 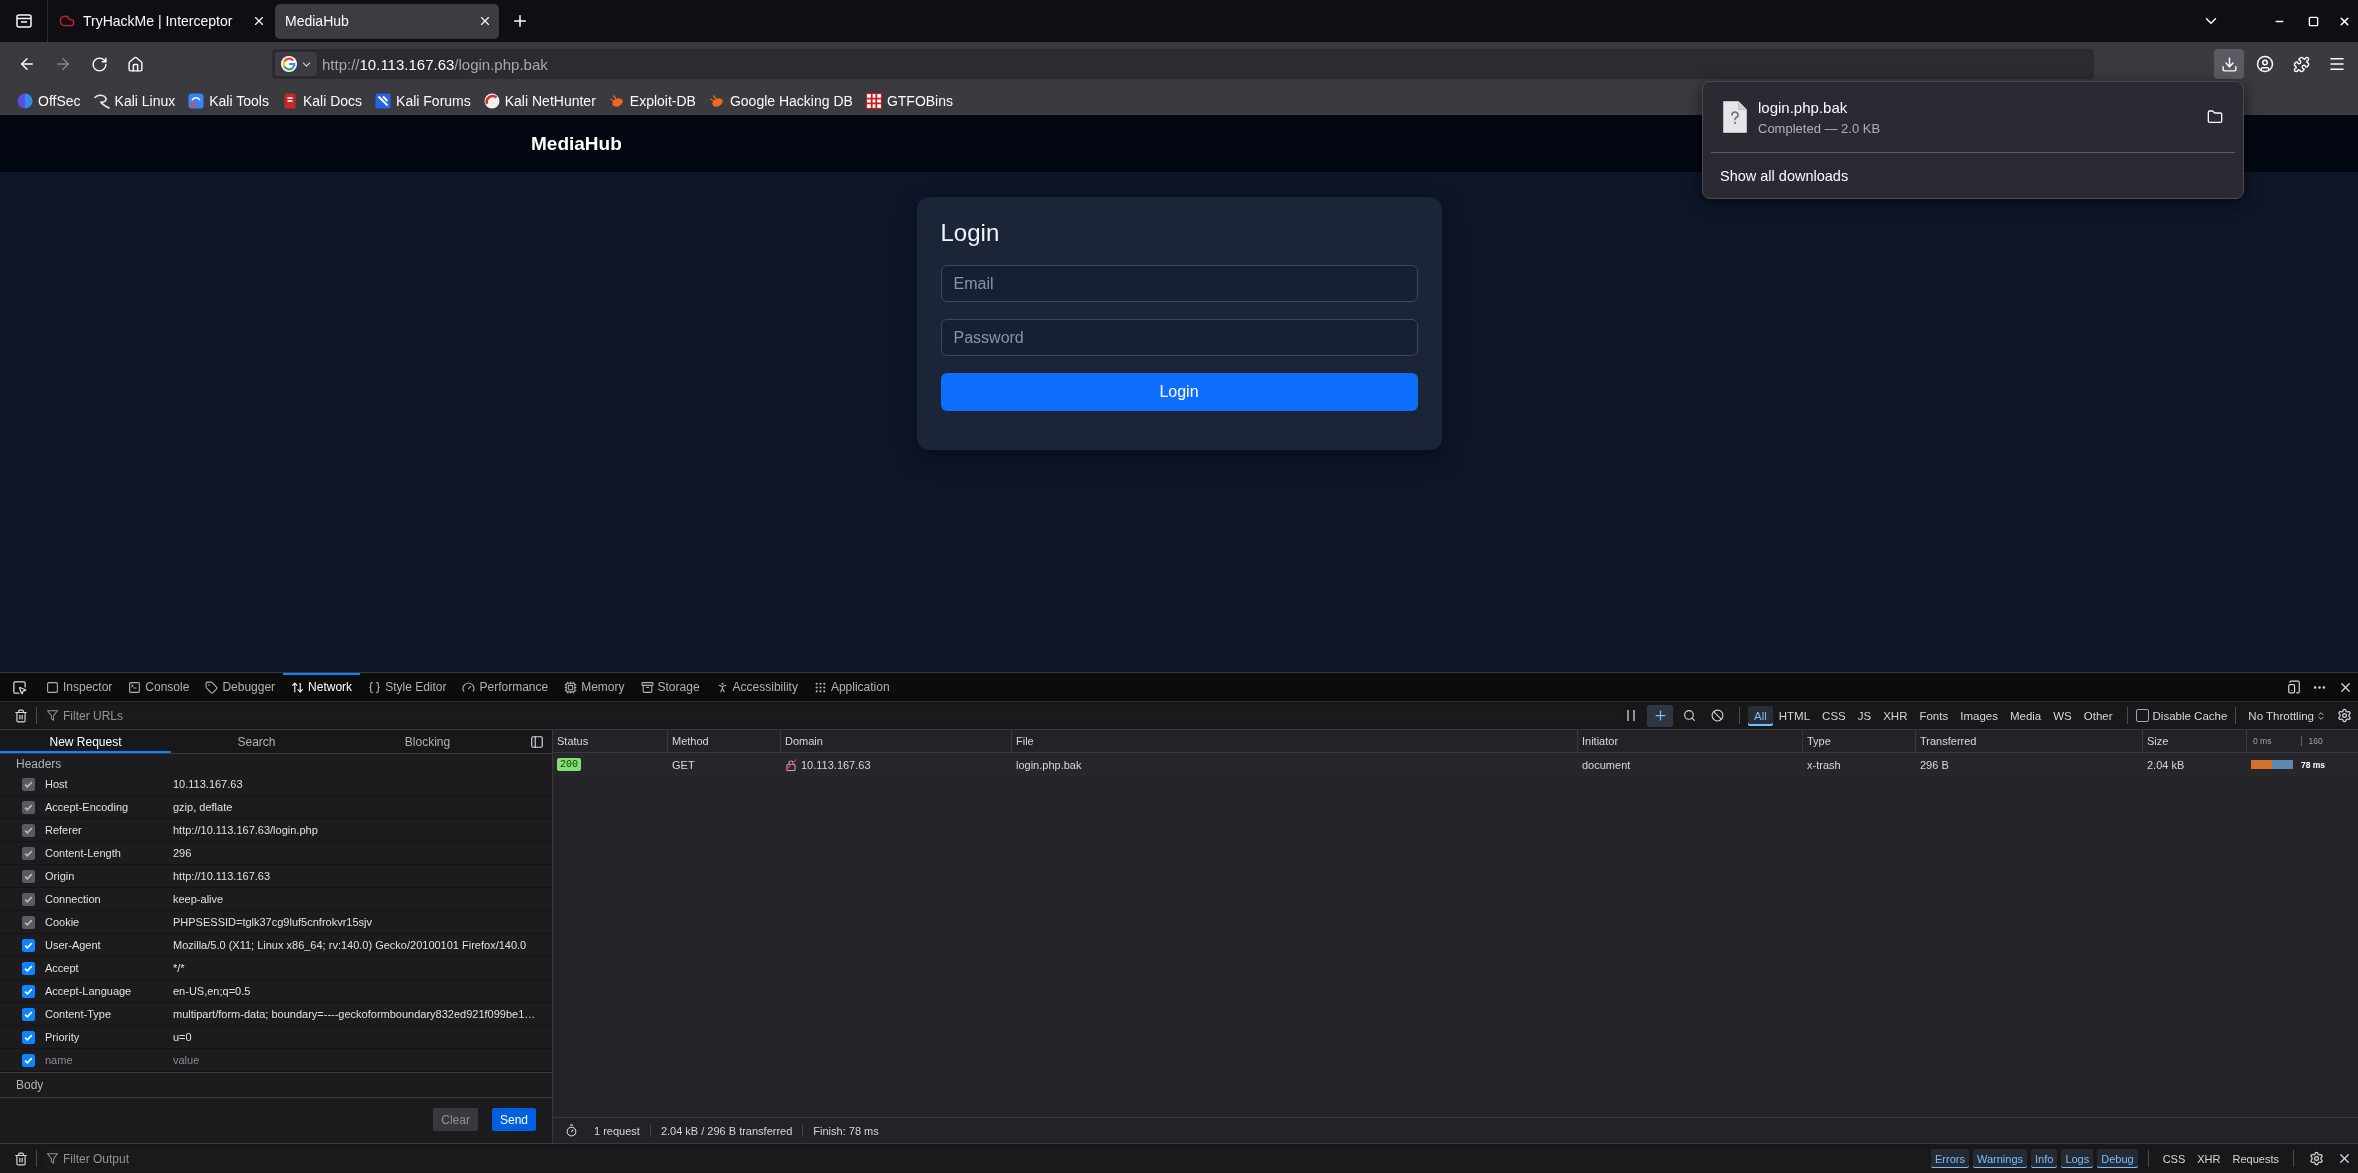 I want to click on sidebar-tab: Search, so click(x=256, y=741).